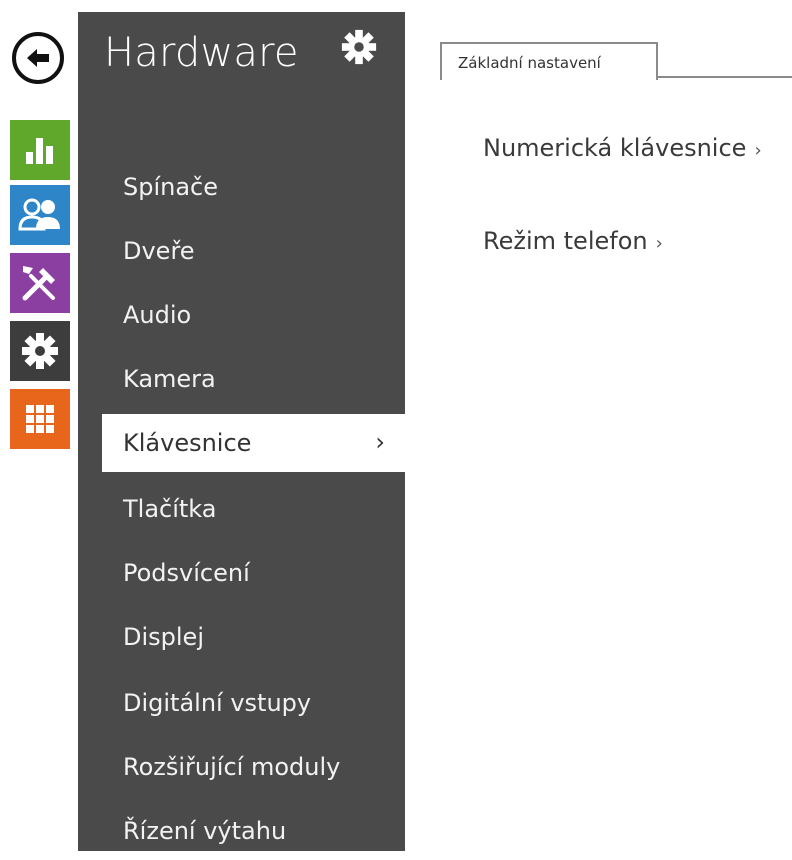 The image size is (792, 860). What do you see at coordinates (205, 831) in the screenshot?
I see `menu-item-label: Řízení výtahu` at bounding box center [205, 831].